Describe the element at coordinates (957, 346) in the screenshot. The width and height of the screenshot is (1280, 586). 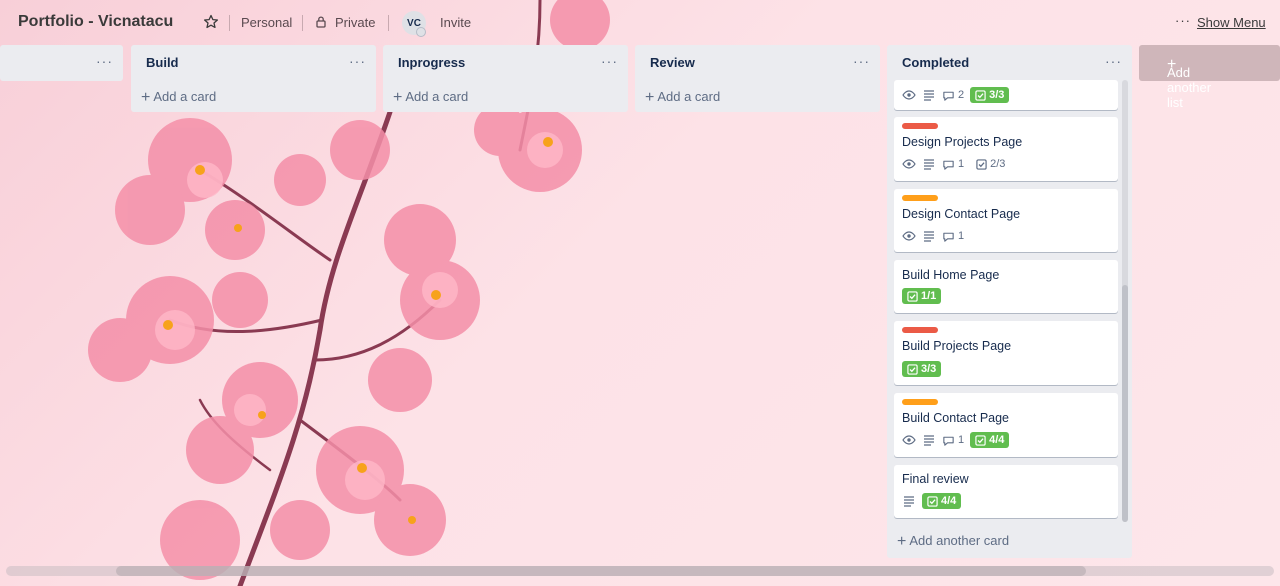
I see `card-title: Build Projects Page` at that location.